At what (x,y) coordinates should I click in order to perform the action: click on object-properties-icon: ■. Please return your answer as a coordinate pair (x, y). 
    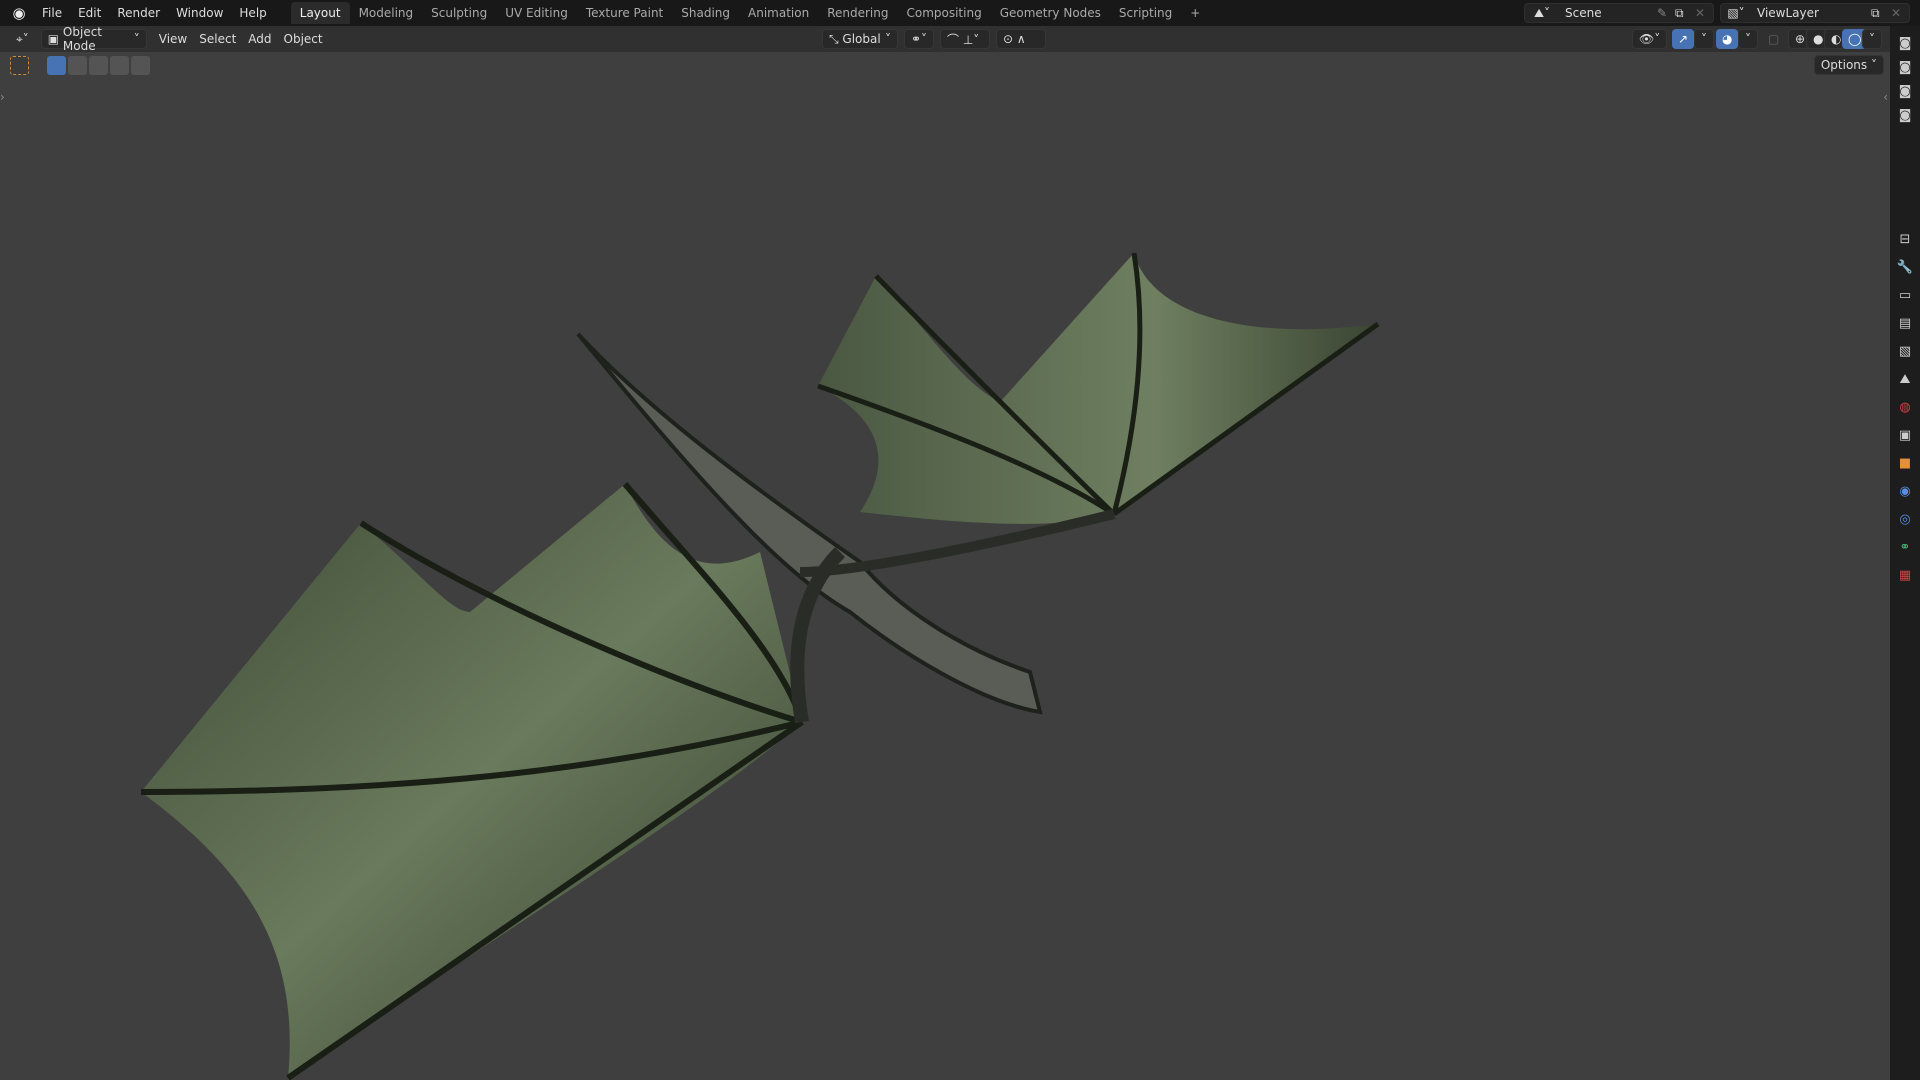
    Looking at the image, I should click on (1905, 463).